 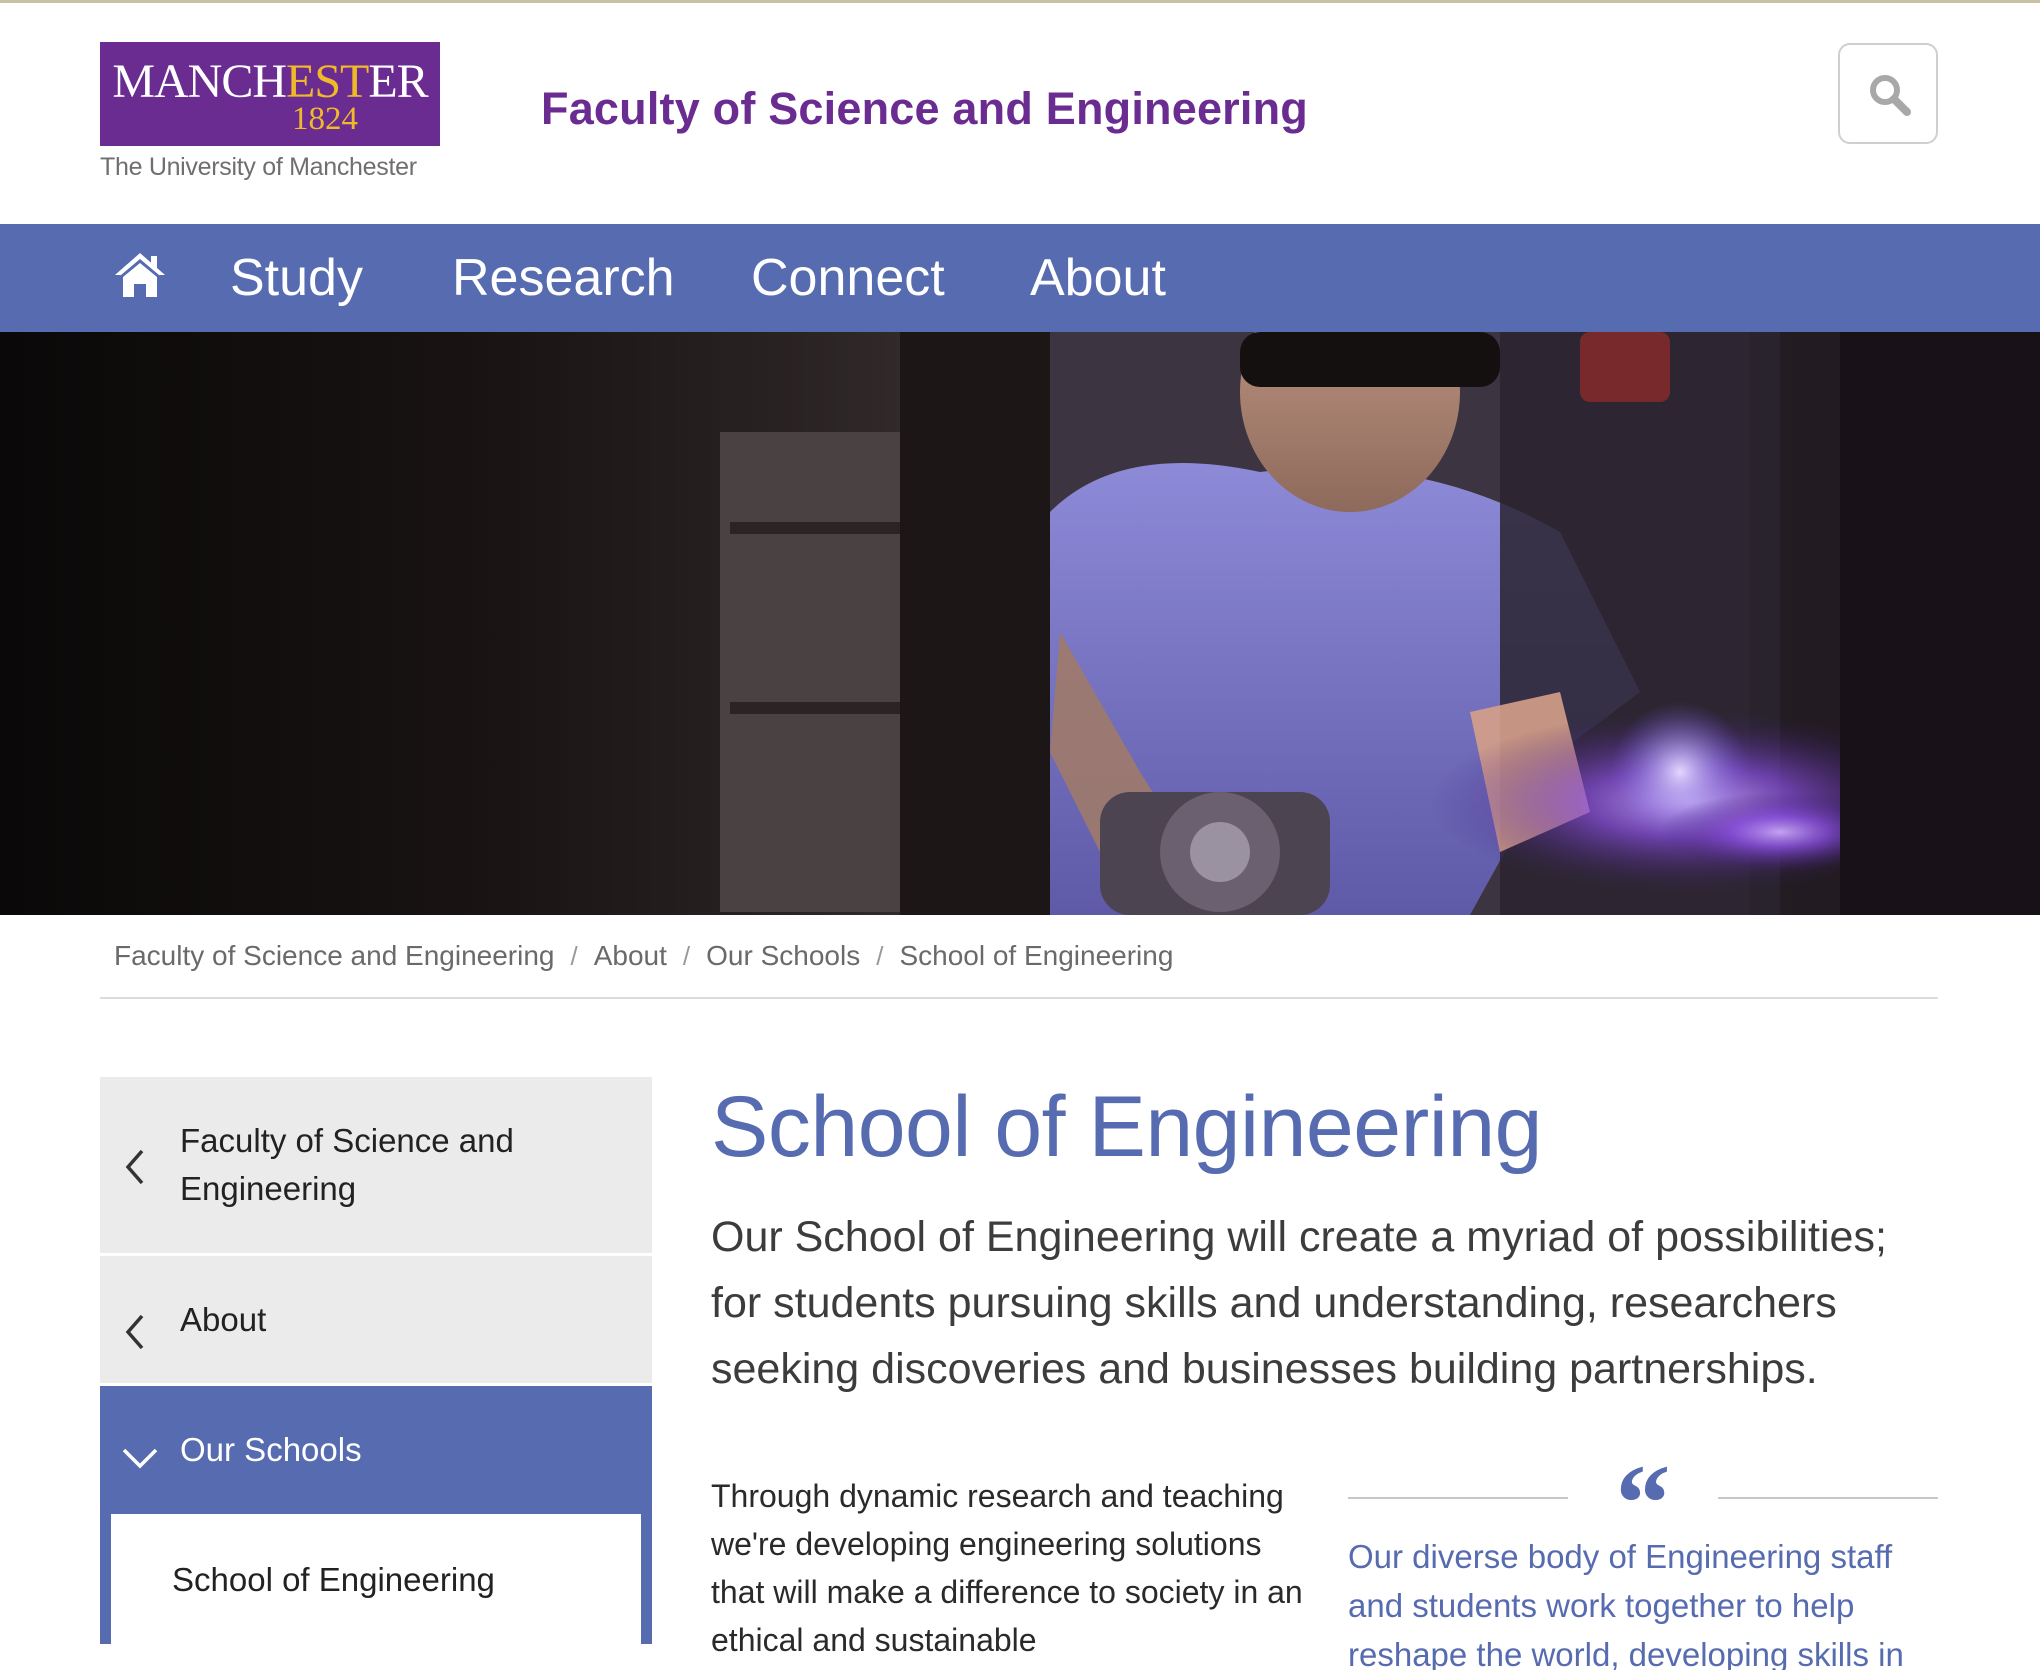 I want to click on sidebar-item-label: About, so click(x=223, y=1319).